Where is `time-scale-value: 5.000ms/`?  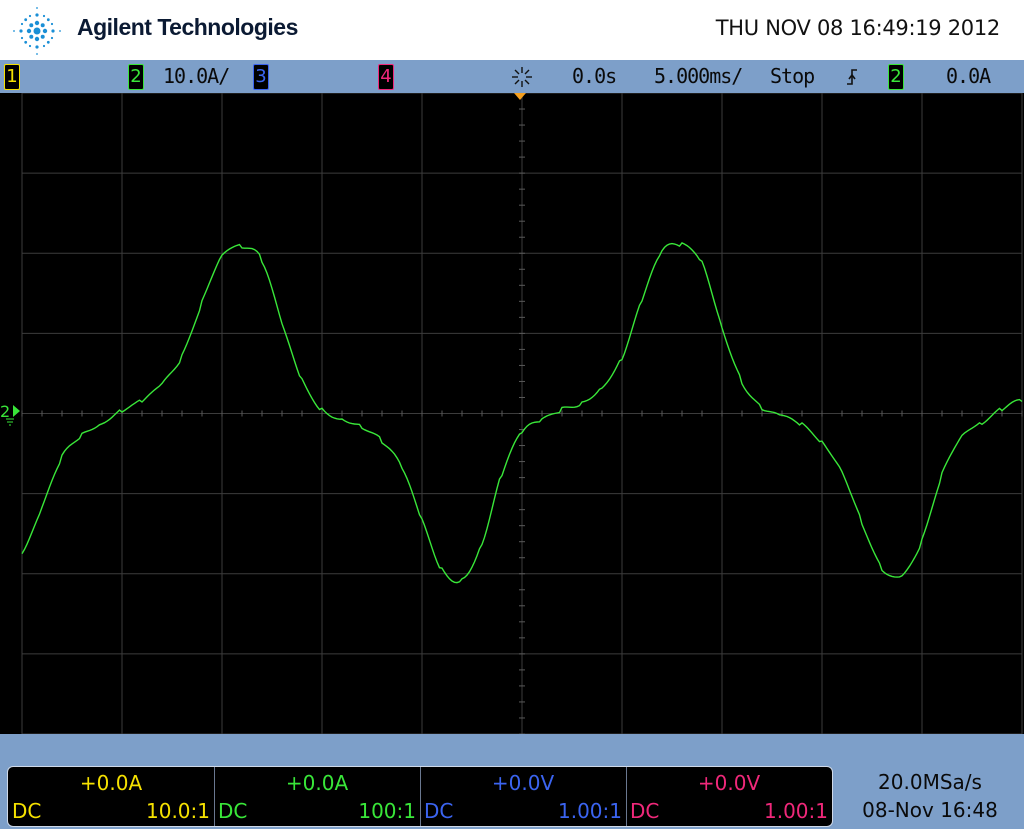
time-scale-value: 5.000ms/ is located at coordinates (698, 76).